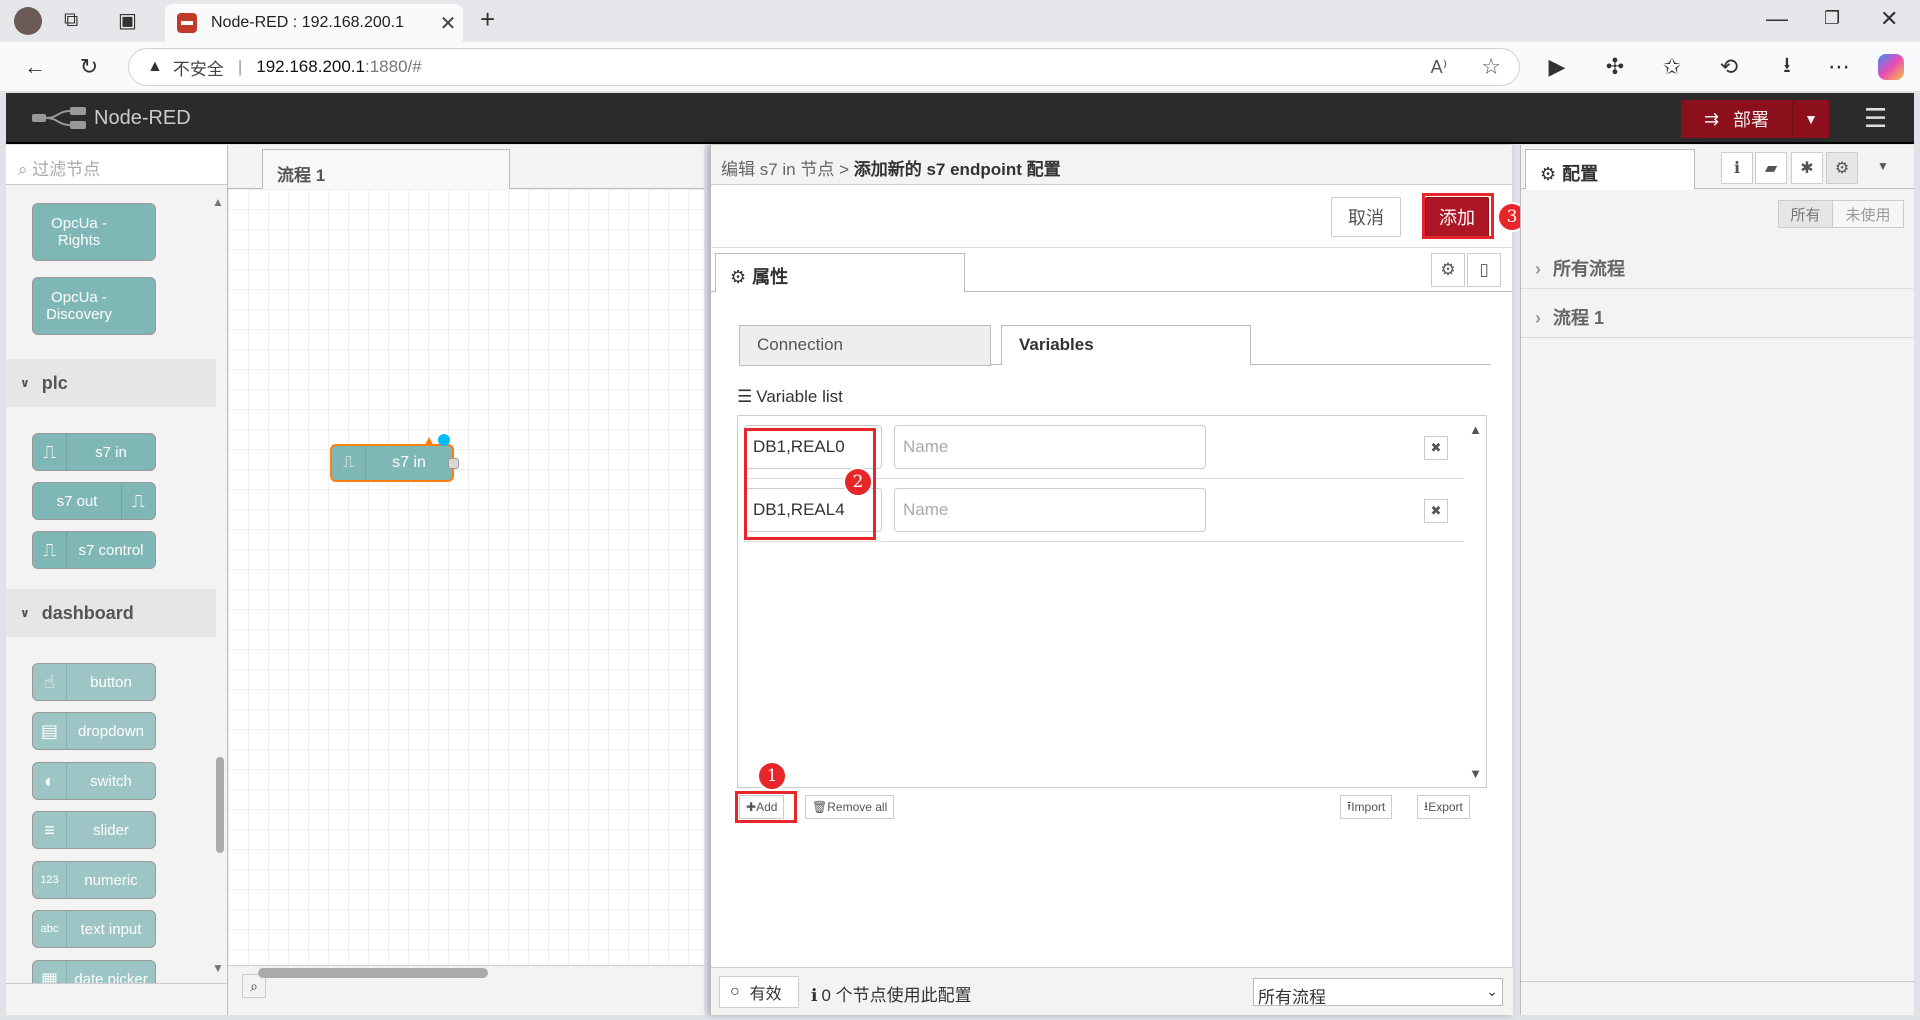 This screenshot has width=1920, height=1020. What do you see at coordinates (1366, 217) in the screenshot?
I see `cancel-button: 取消` at bounding box center [1366, 217].